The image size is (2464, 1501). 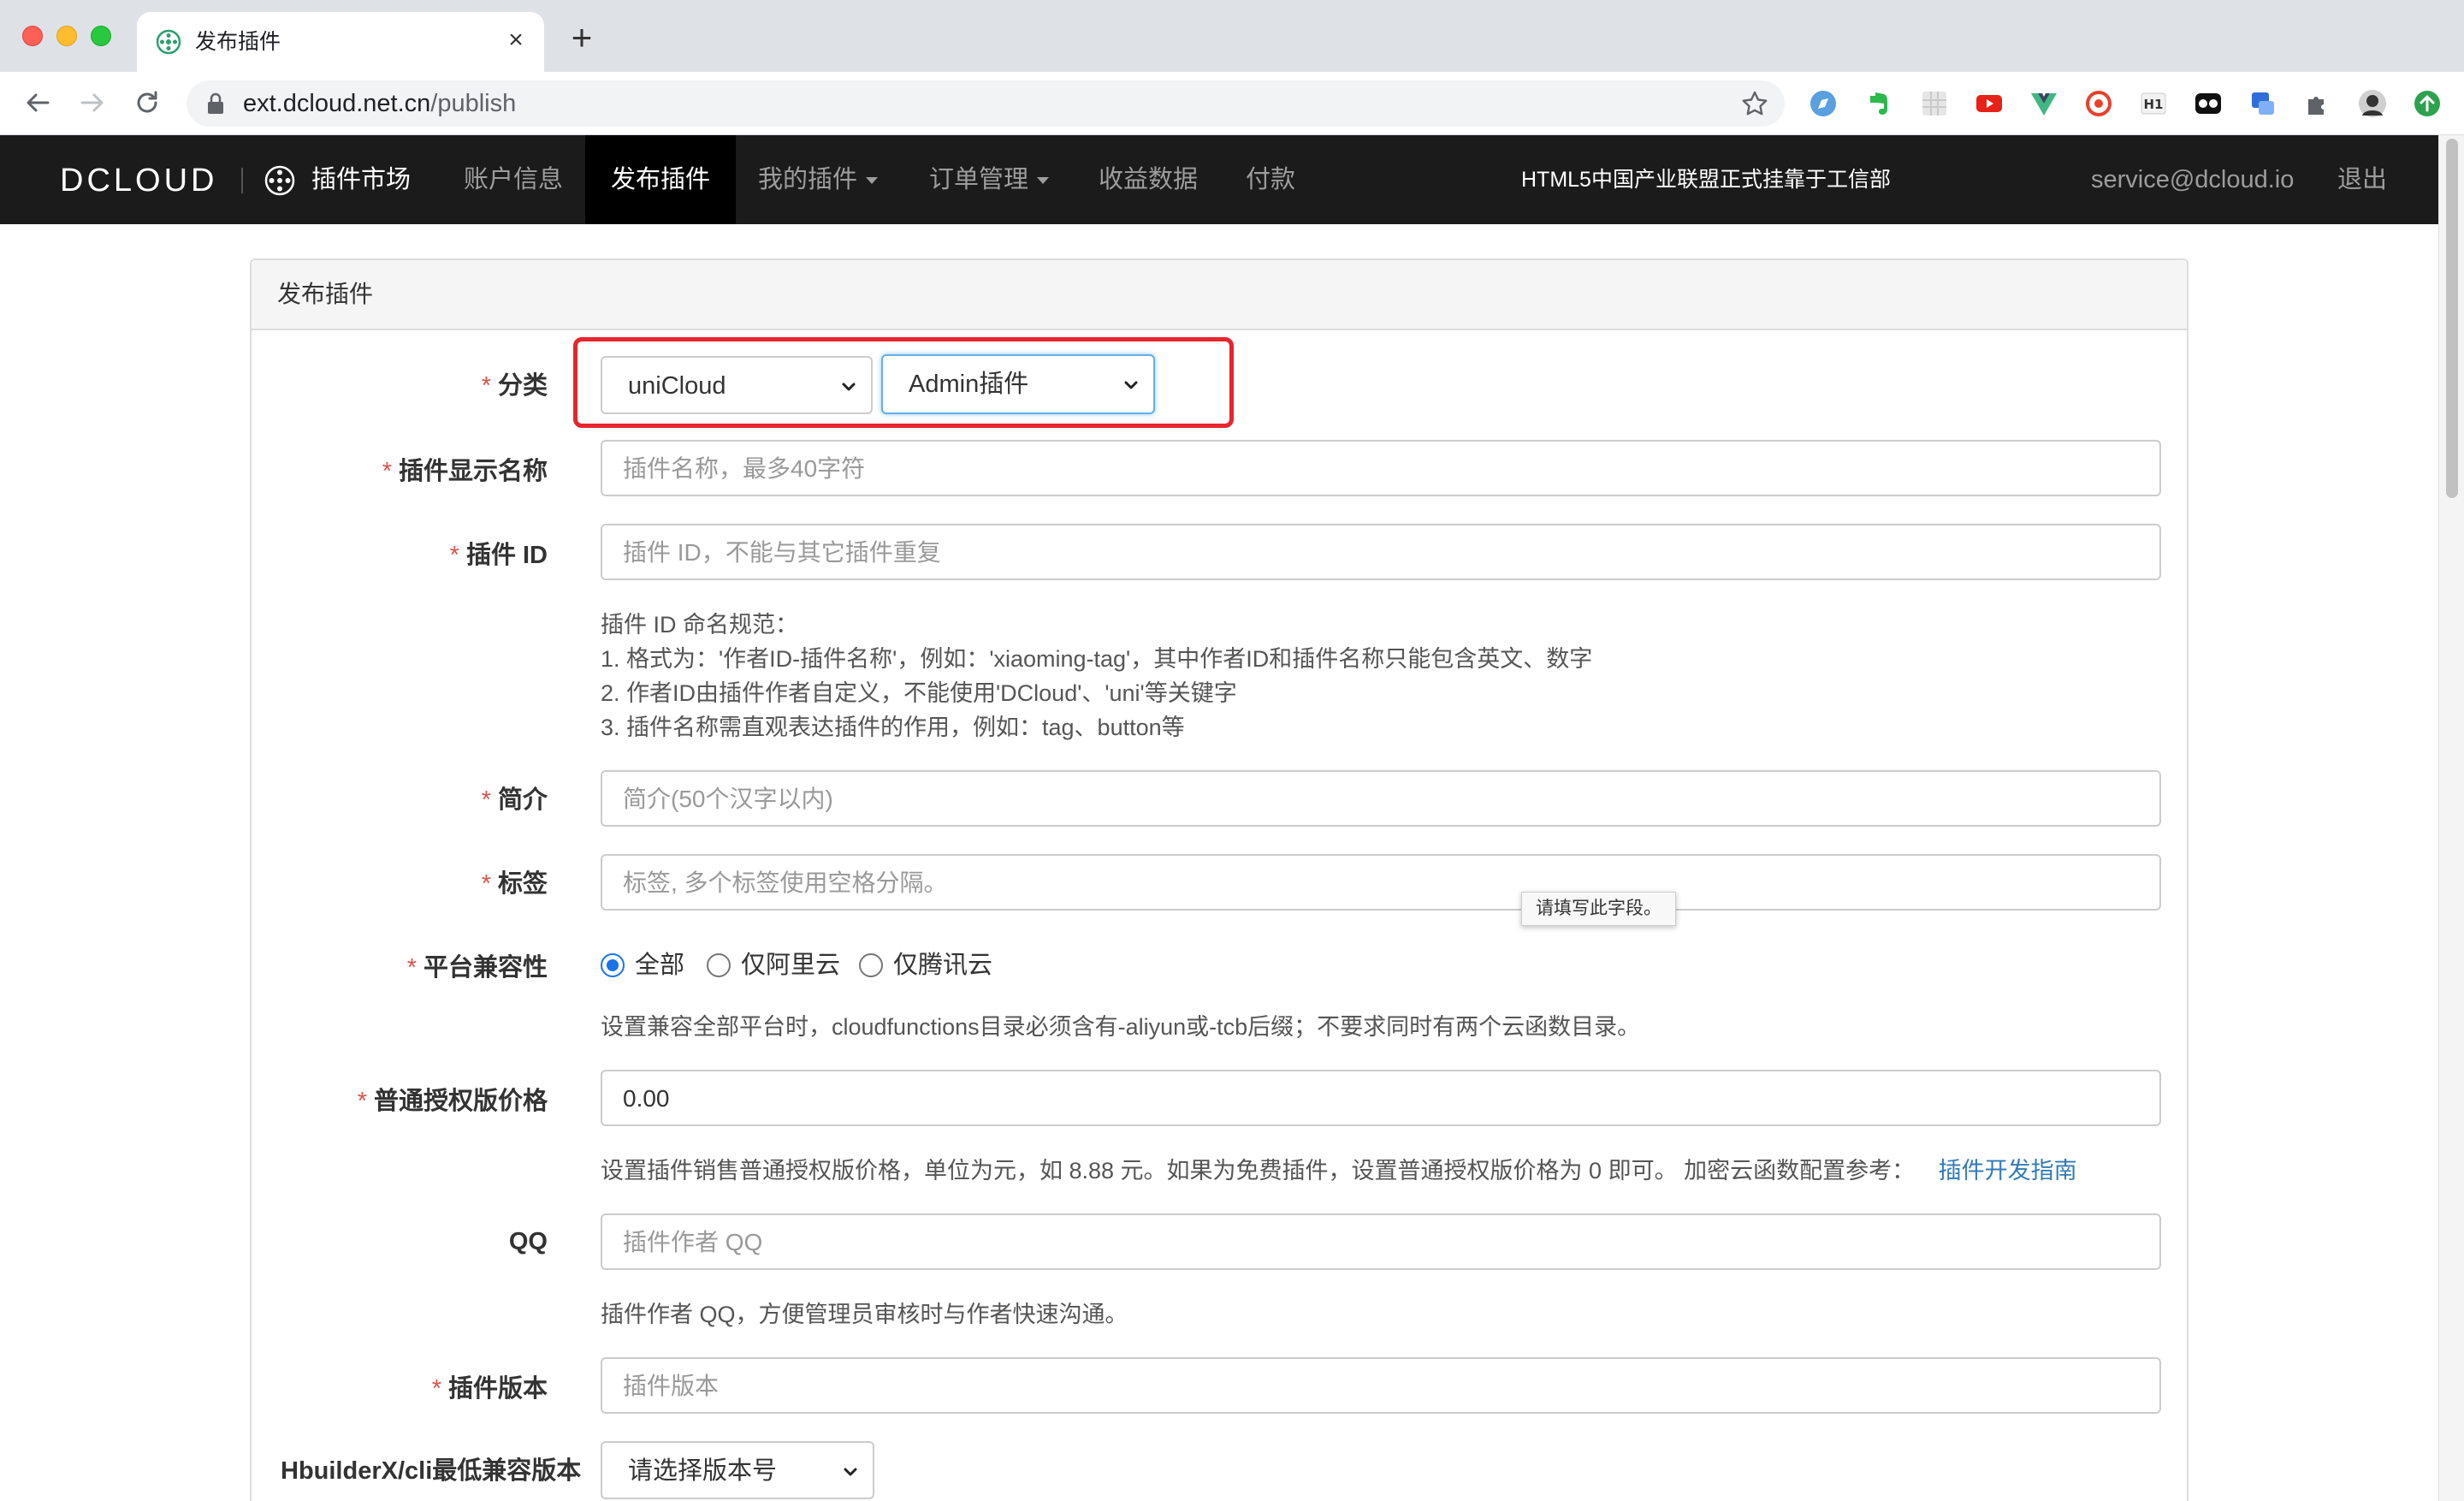 I want to click on evernote-icon, so click(x=1877, y=104).